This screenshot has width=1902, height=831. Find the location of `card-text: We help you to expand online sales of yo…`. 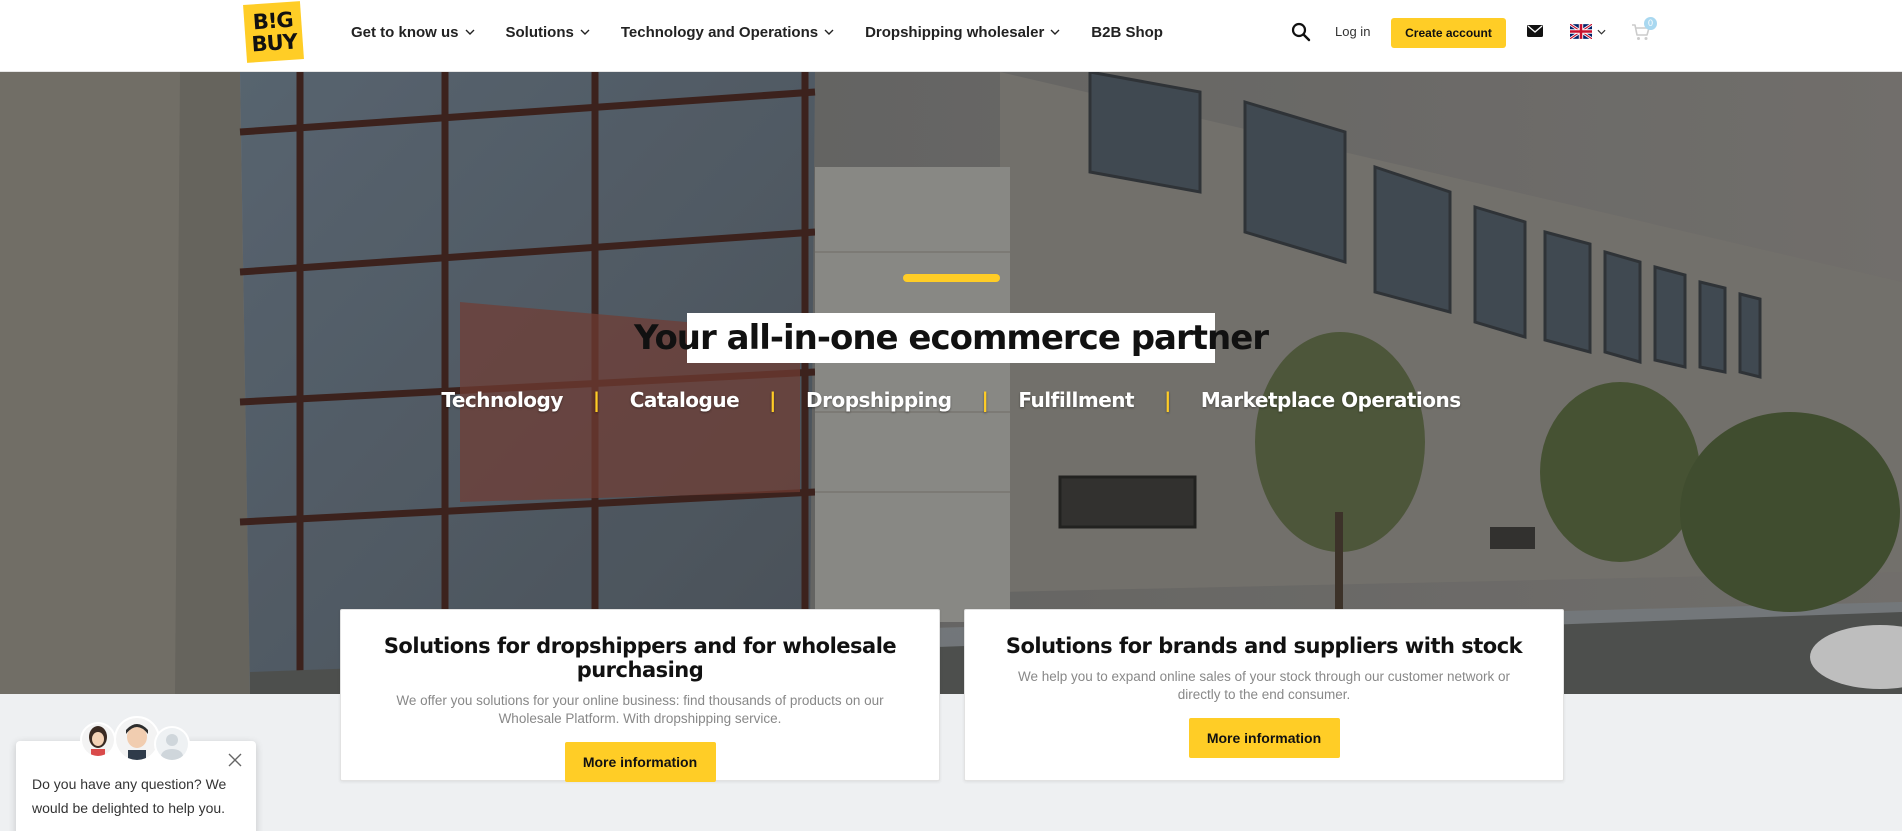

card-text: We help you to expand online sales of yo… is located at coordinates (1264, 685).